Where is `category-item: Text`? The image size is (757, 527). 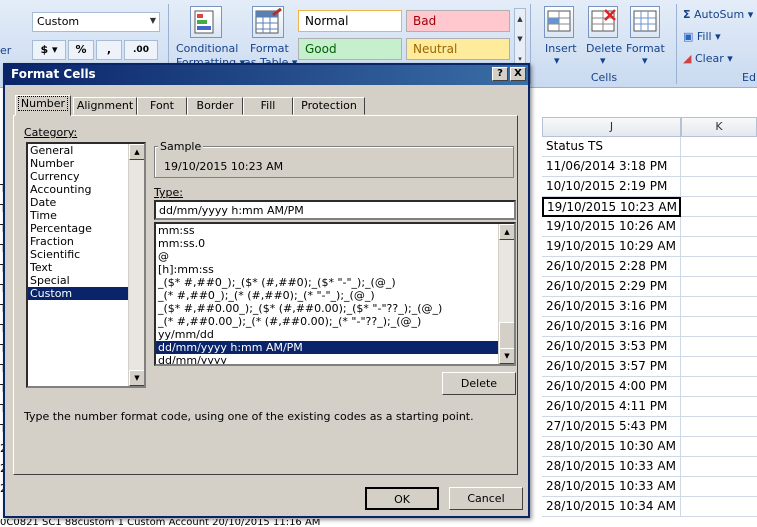
category-item: Text is located at coordinates (86, 267).